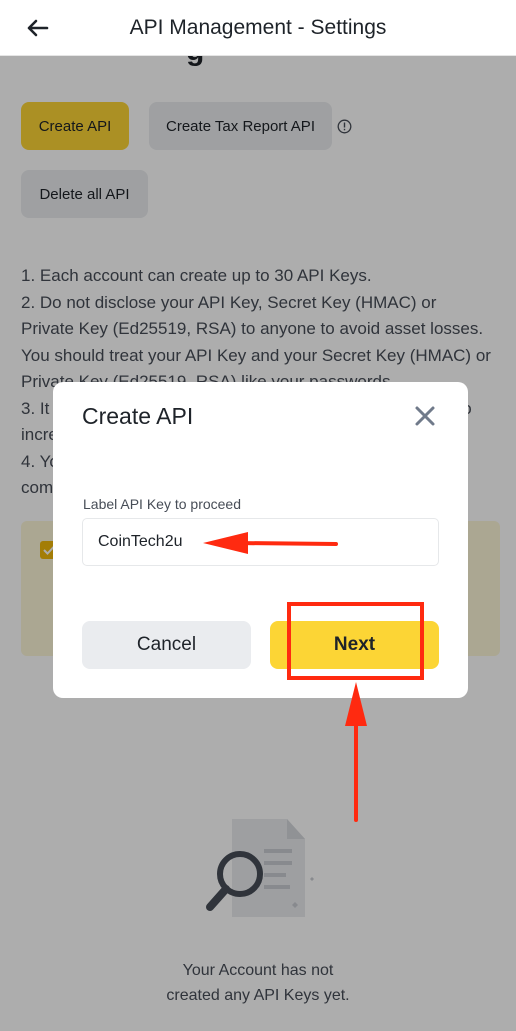 The height and width of the screenshot is (1031, 516). Describe the element at coordinates (166, 645) in the screenshot. I see `cancel-button: Cancel` at that location.